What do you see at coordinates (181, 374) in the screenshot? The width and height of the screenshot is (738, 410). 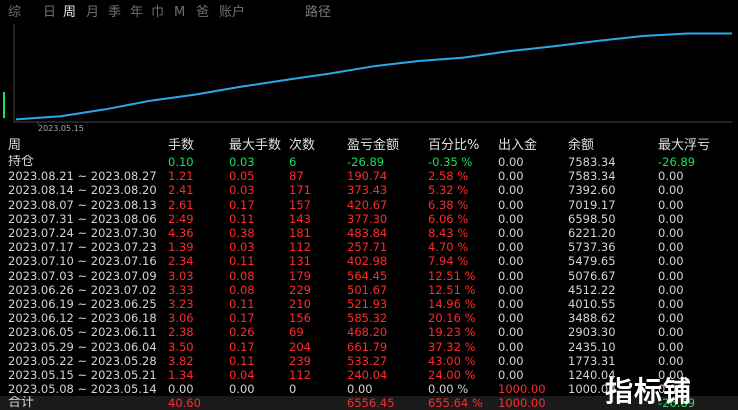 I see `row-lots: 1.34` at bounding box center [181, 374].